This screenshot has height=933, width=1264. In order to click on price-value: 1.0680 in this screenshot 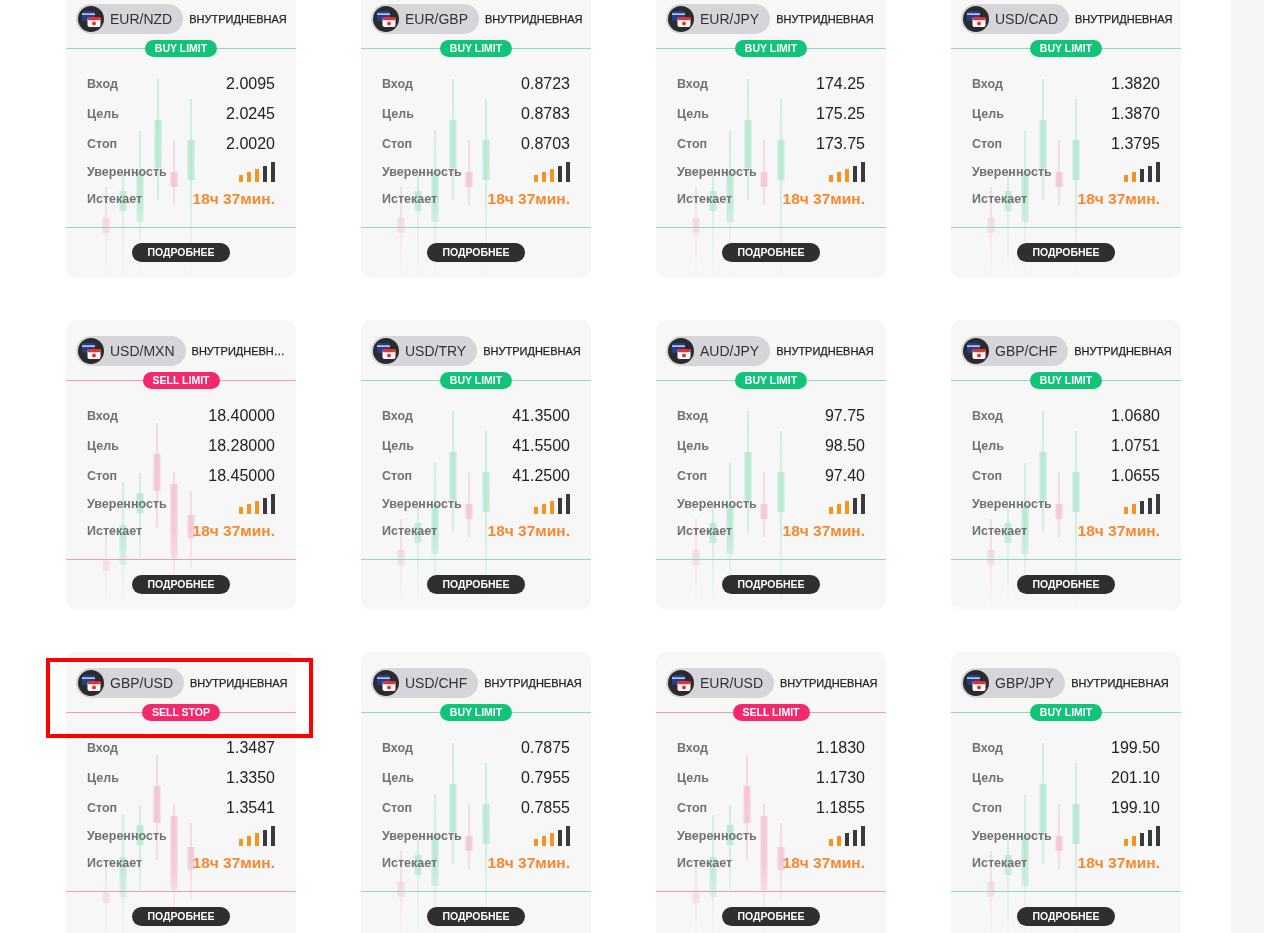, I will do `click(1135, 416)`.